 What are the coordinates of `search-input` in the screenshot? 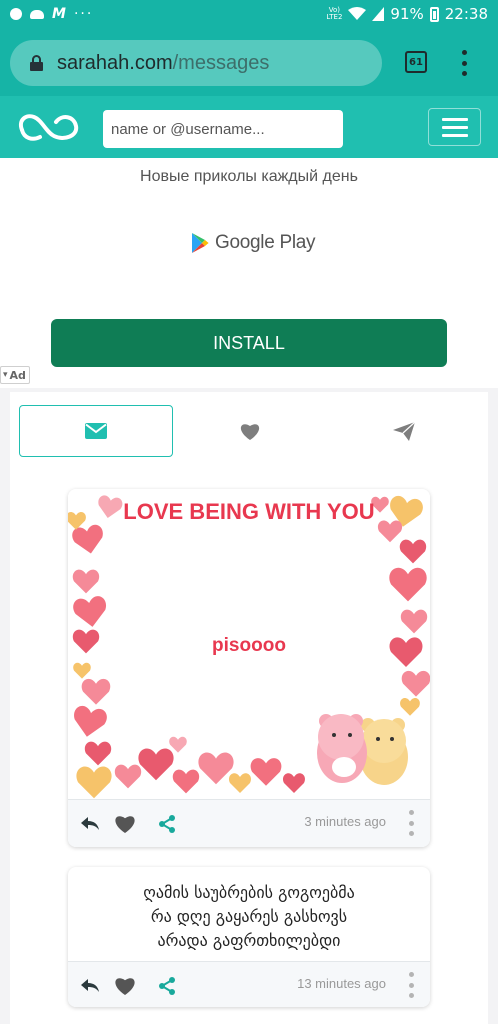 It's located at (223, 129).